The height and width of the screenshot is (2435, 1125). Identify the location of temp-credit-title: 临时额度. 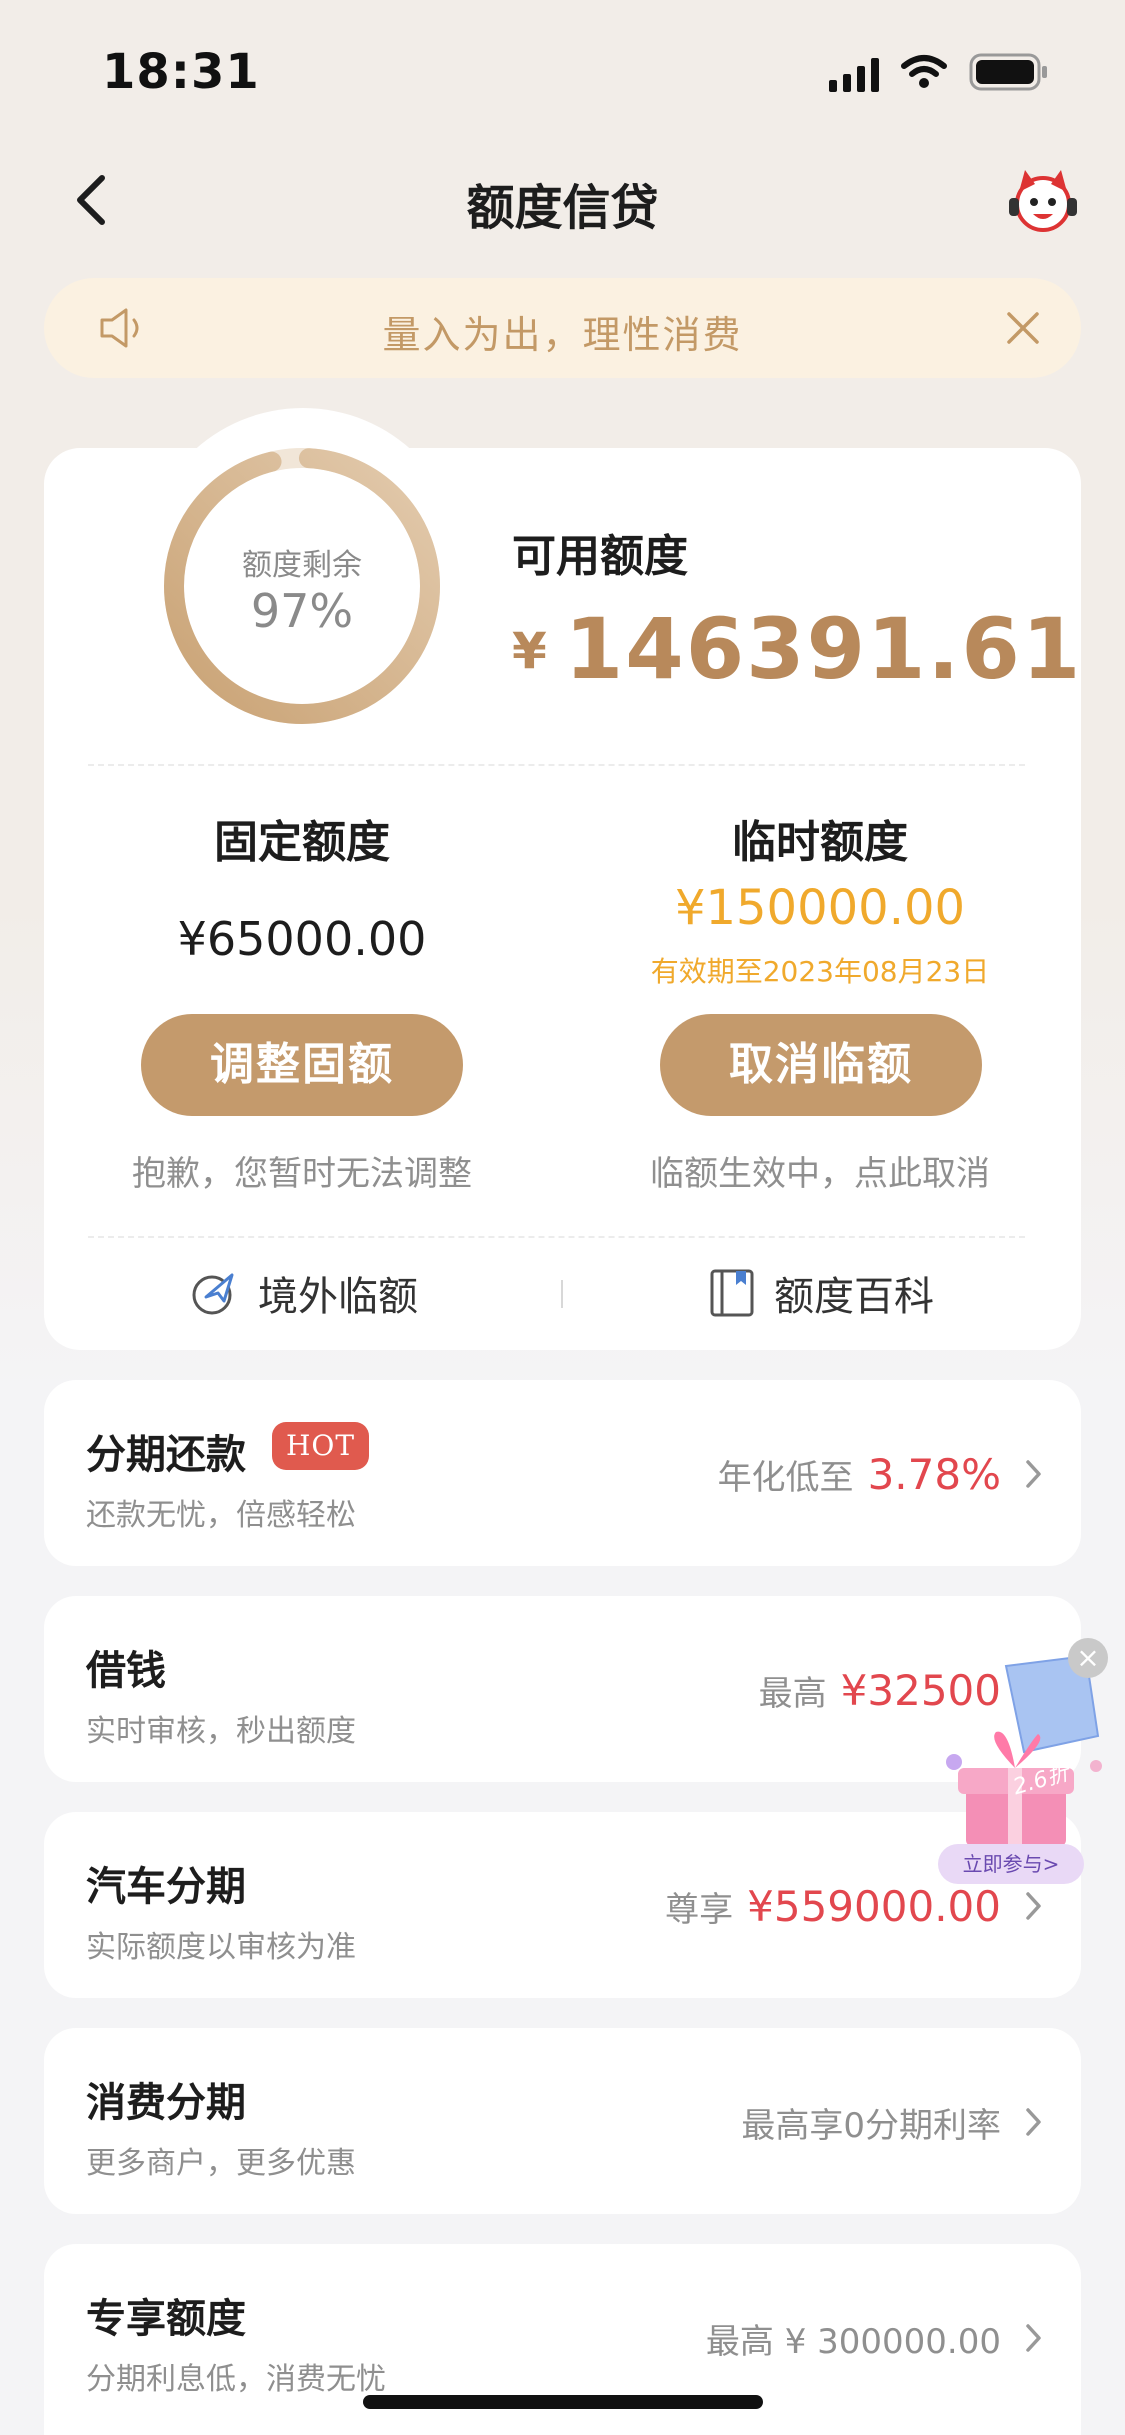
(820, 842).